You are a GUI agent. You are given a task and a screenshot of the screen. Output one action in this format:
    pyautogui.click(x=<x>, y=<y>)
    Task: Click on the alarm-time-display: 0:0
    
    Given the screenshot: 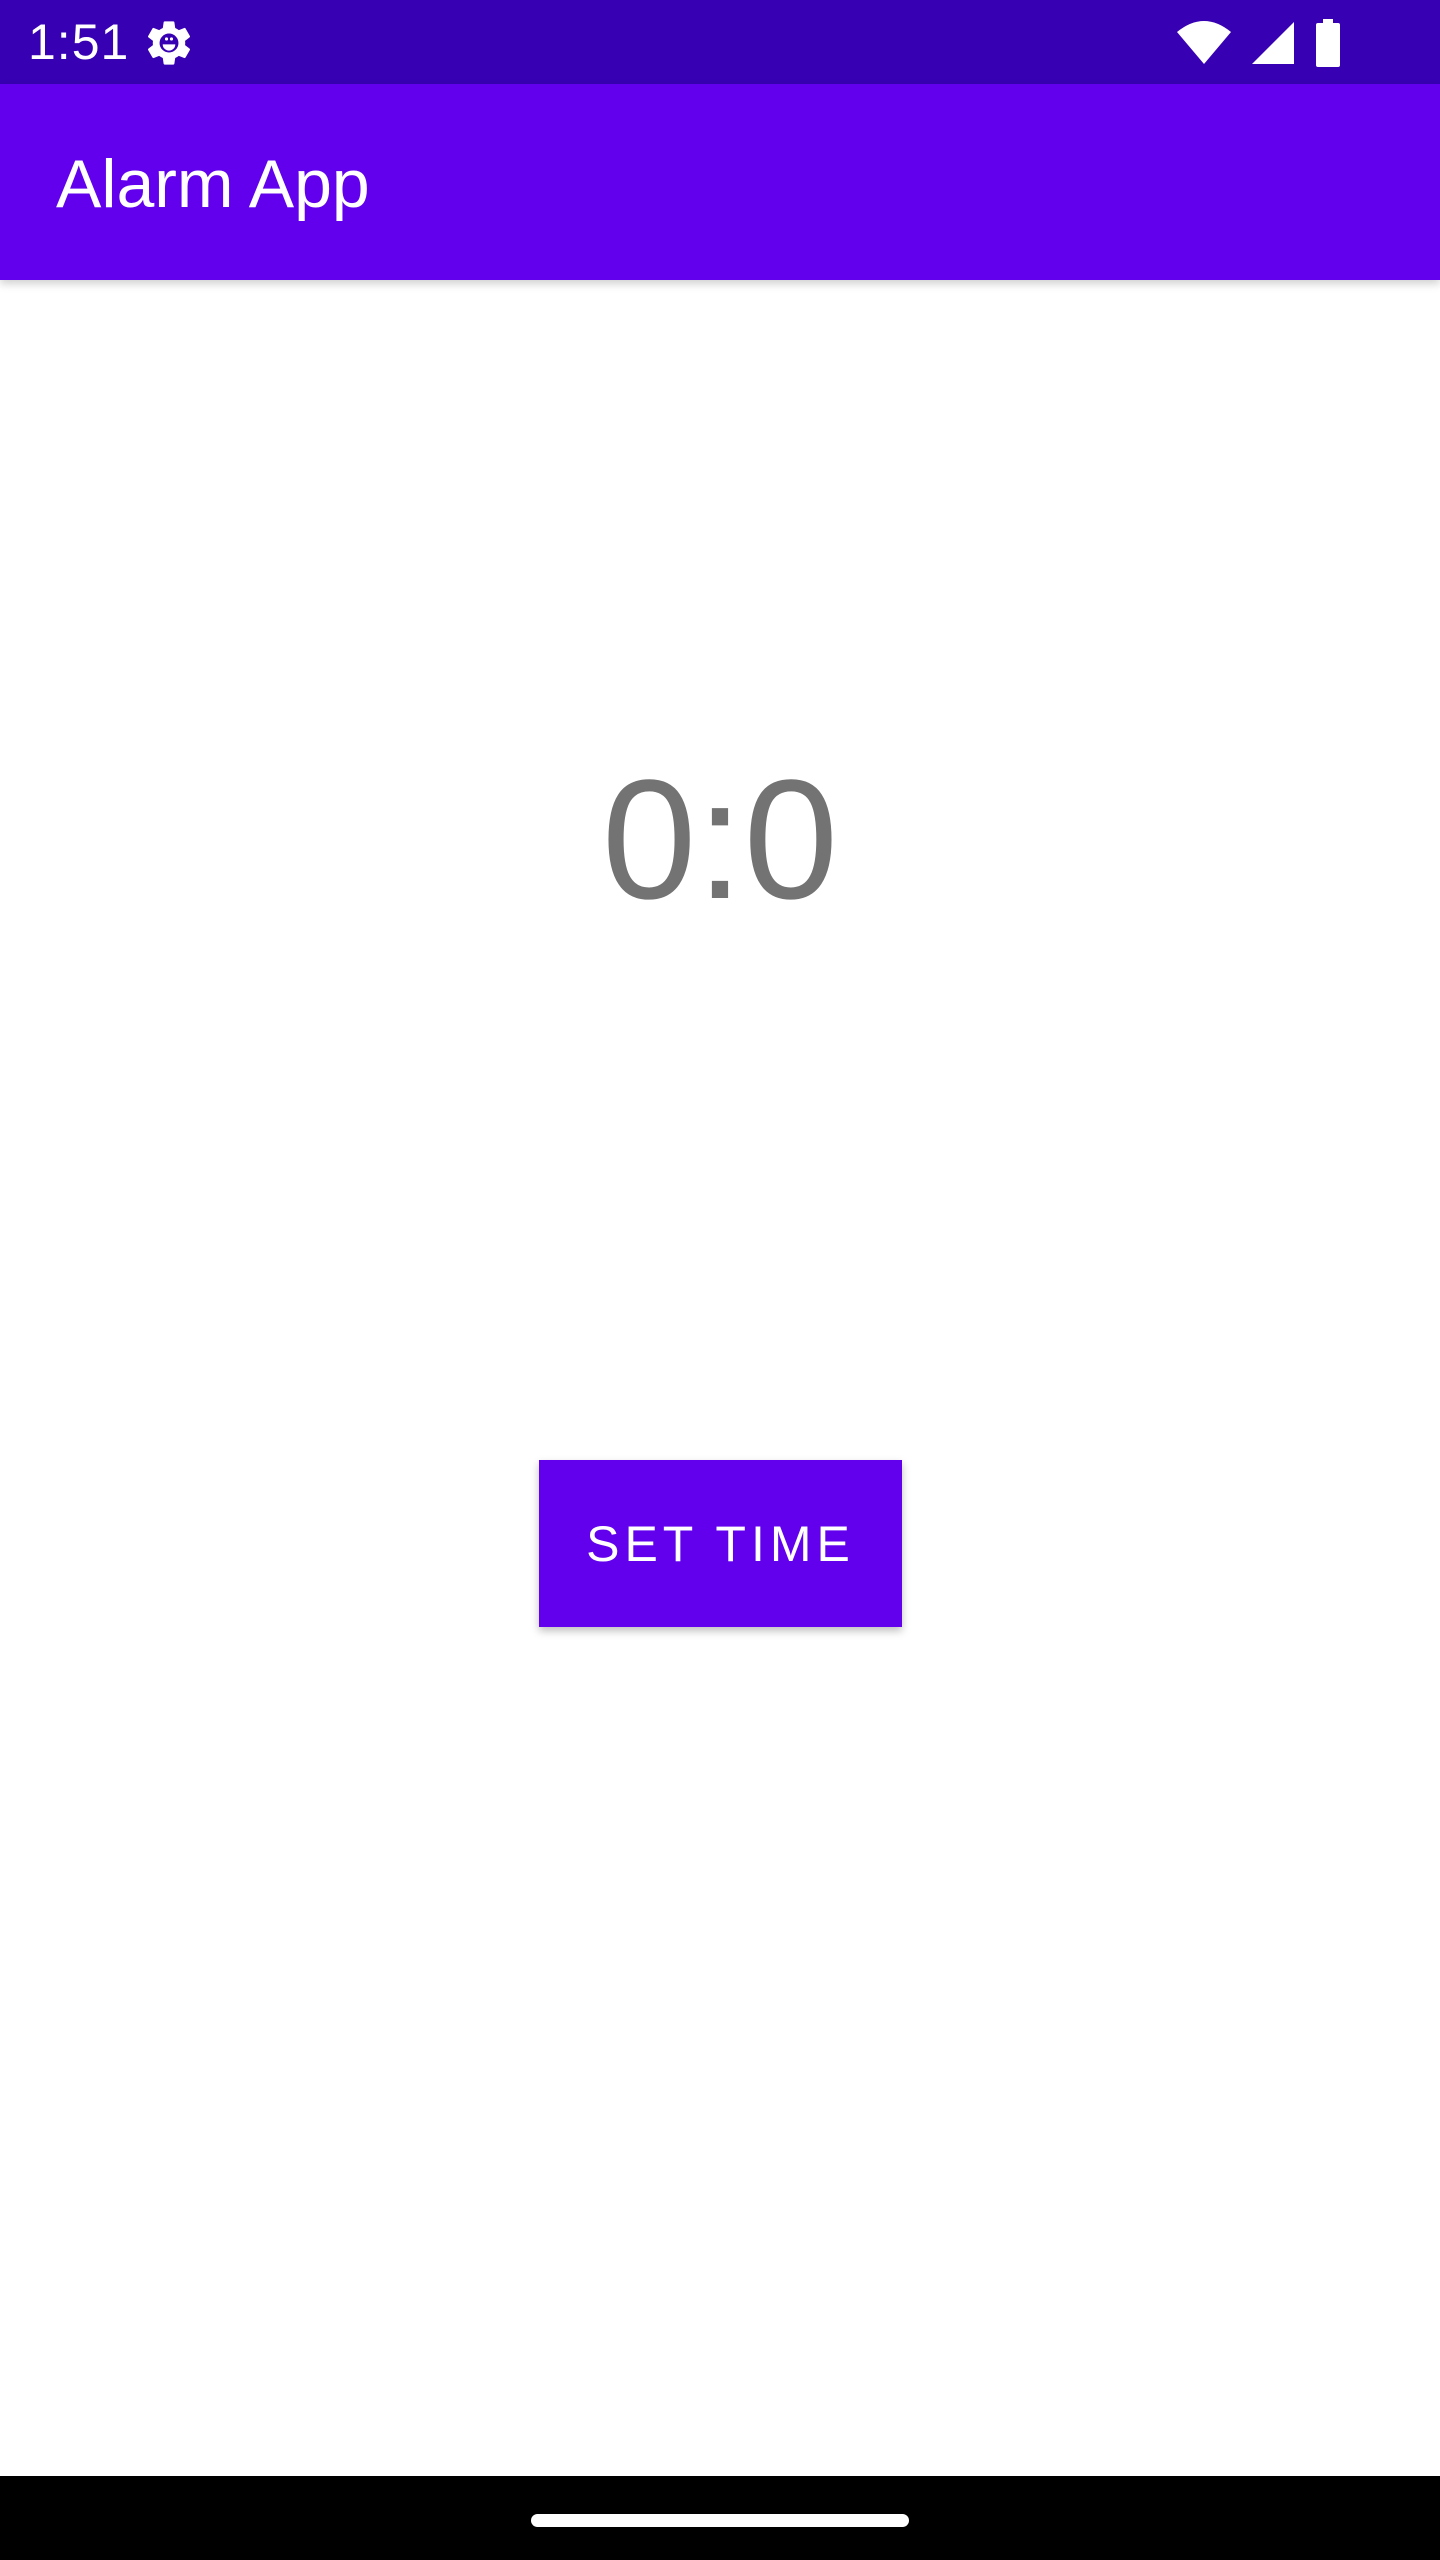 What is the action you would take?
    pyautogui.click(x=720, y=840)
    